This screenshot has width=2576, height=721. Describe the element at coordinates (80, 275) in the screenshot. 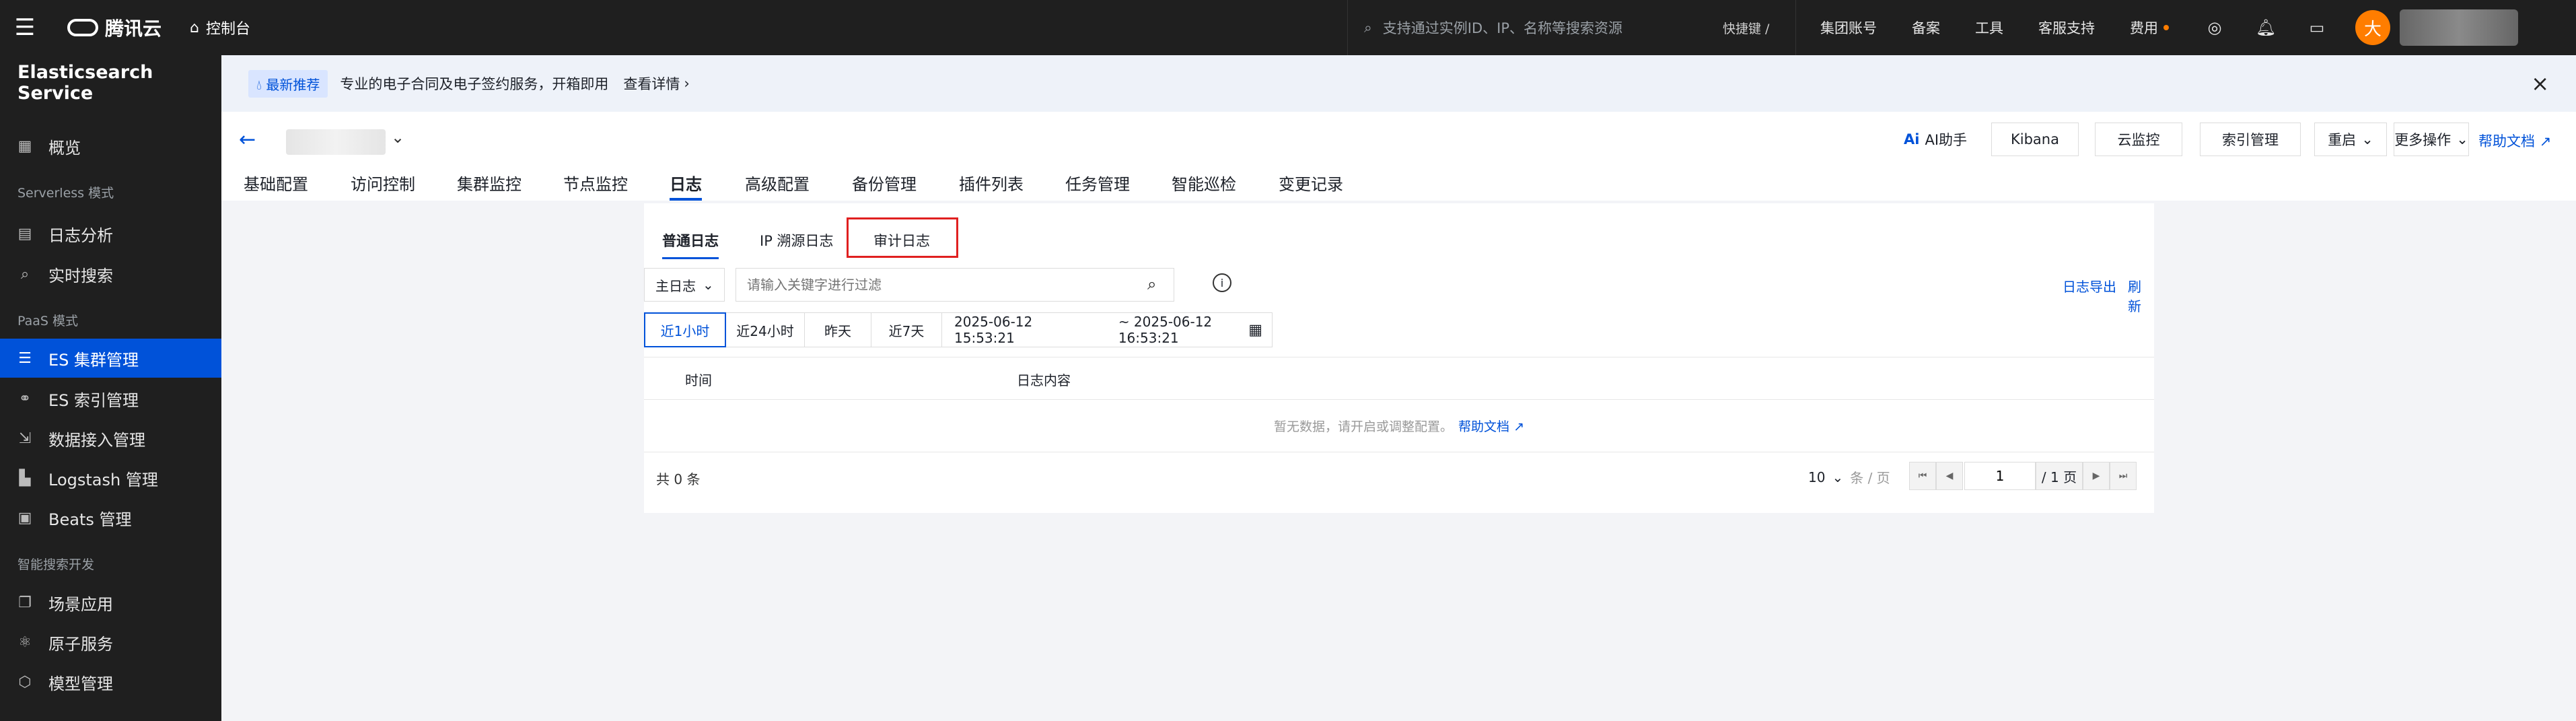

I see `sidebar-item-label: 实时搜索` at that location.